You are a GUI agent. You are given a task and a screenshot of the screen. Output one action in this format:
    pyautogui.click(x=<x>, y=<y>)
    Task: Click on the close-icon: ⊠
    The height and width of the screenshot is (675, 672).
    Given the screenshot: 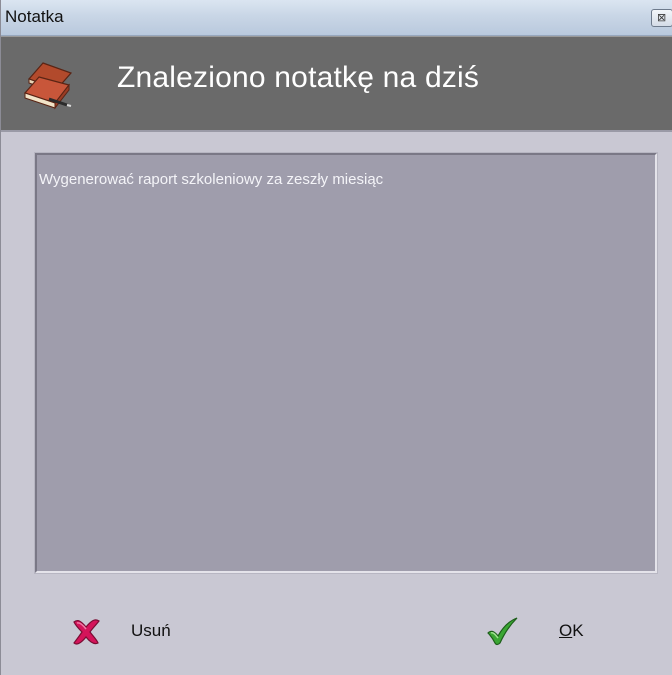 What is the action you would take?
    pyautogui.click(x=662, y=18)
    